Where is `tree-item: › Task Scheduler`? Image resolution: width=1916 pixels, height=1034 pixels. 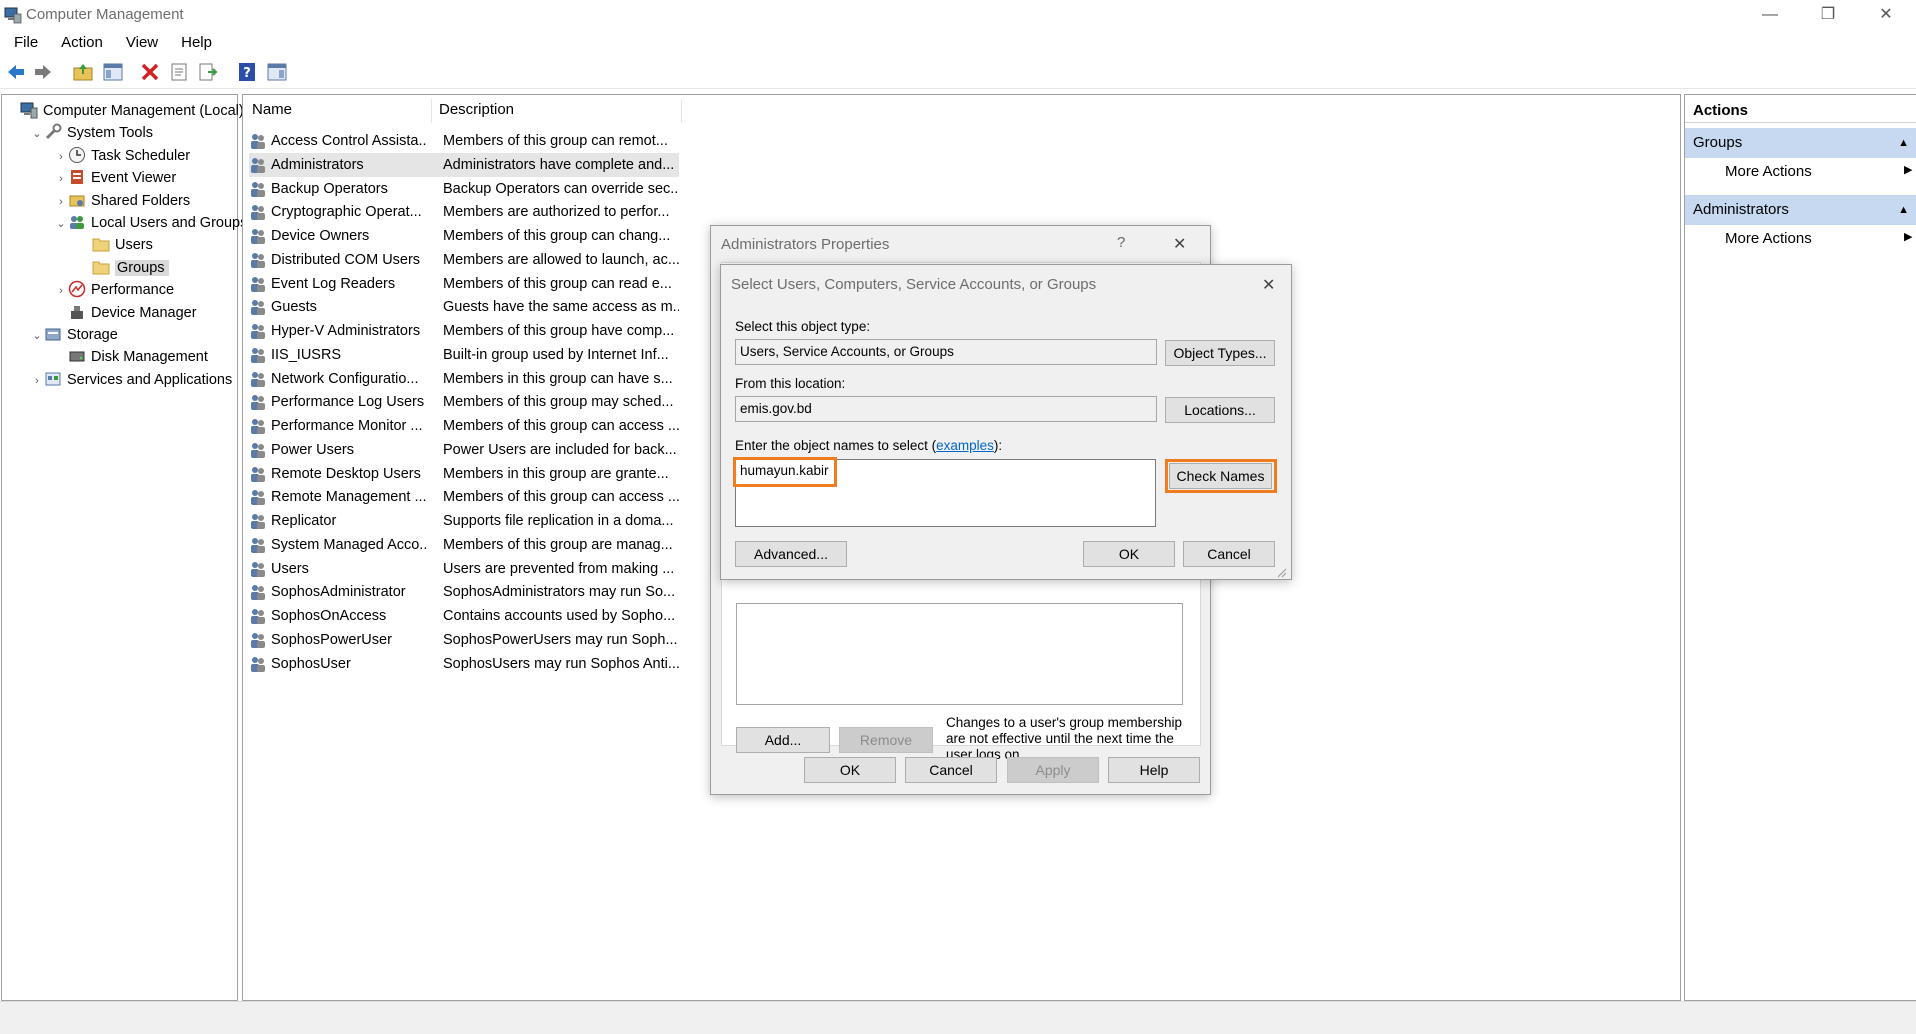
tree-item: › Task Scheduler is located at coordinates (122, 156).